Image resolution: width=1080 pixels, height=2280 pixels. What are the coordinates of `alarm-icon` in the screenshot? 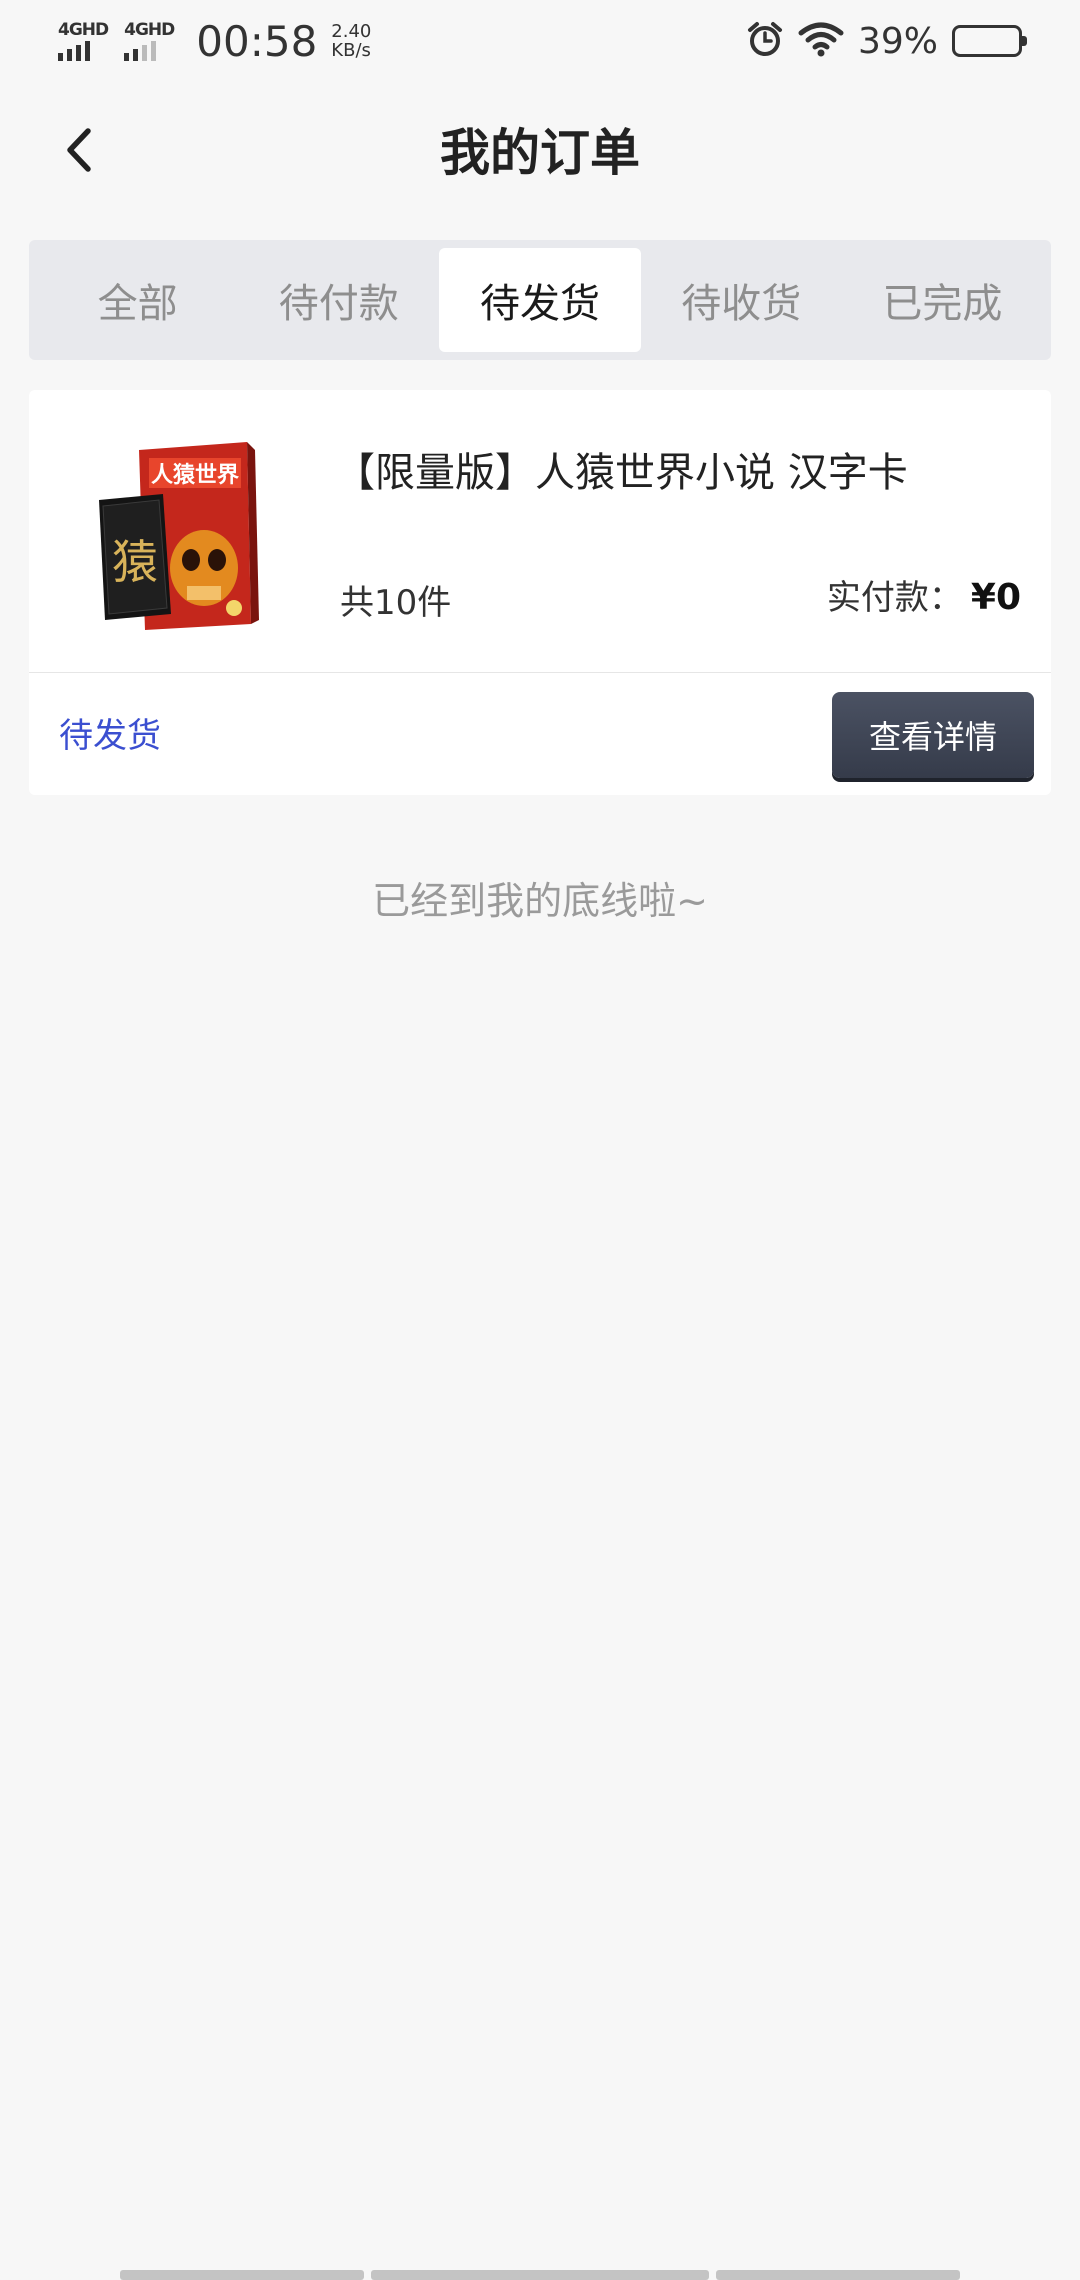 It's located at (765, 41).